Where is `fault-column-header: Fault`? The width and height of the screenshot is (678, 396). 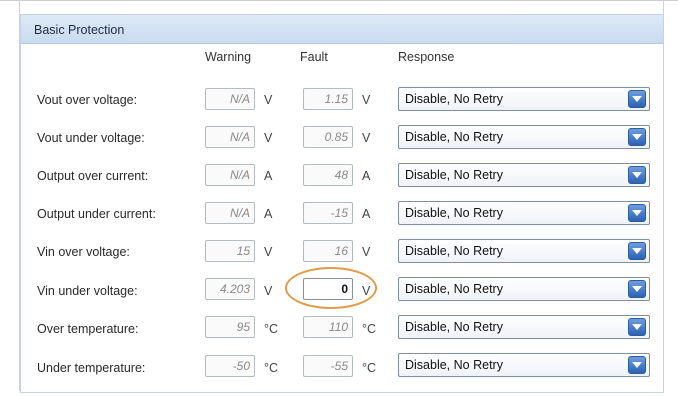
fault-column-header: Fault is located at coordinates (314, 57).